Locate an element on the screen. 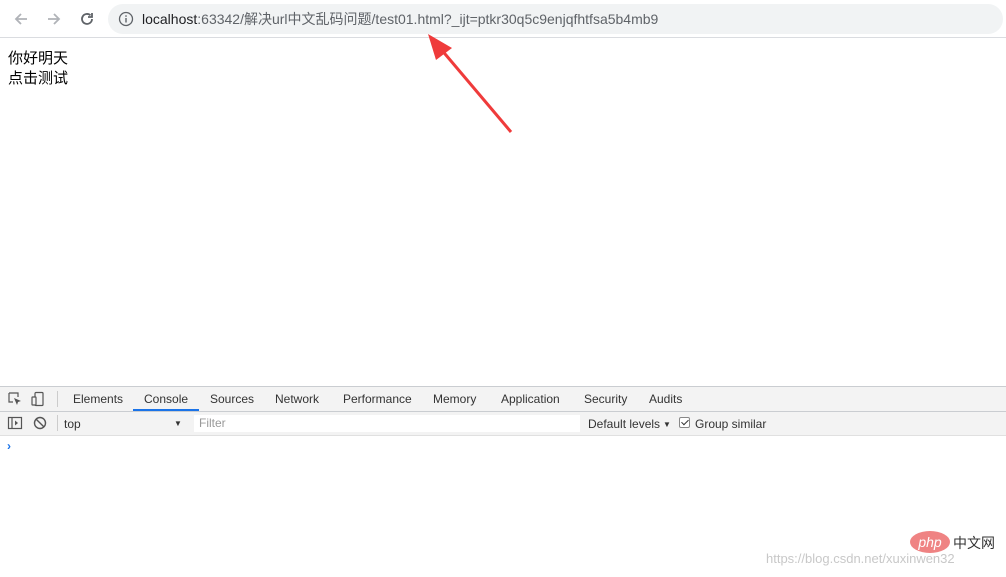  url-host: localhost is located at coordinates (170, 19).